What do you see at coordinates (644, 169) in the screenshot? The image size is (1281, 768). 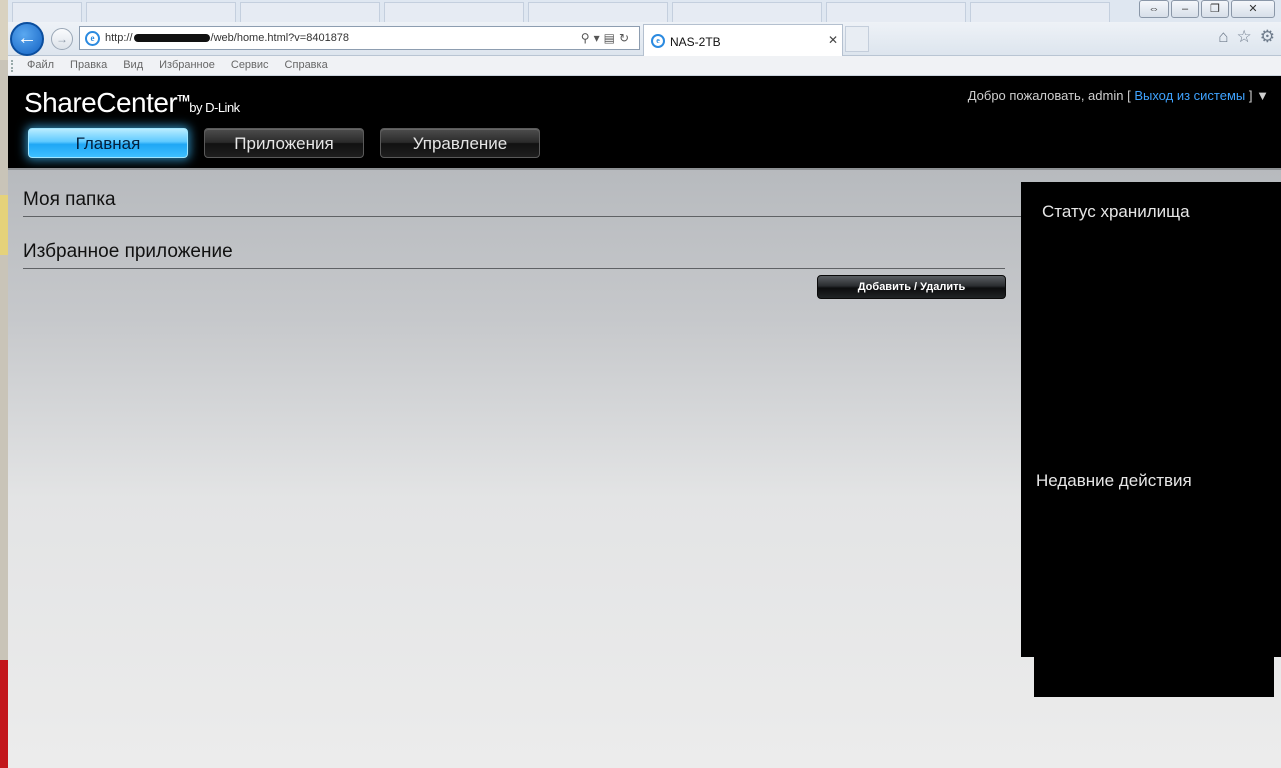 I see `header-shadow-line` at bounding box center [644, 169].